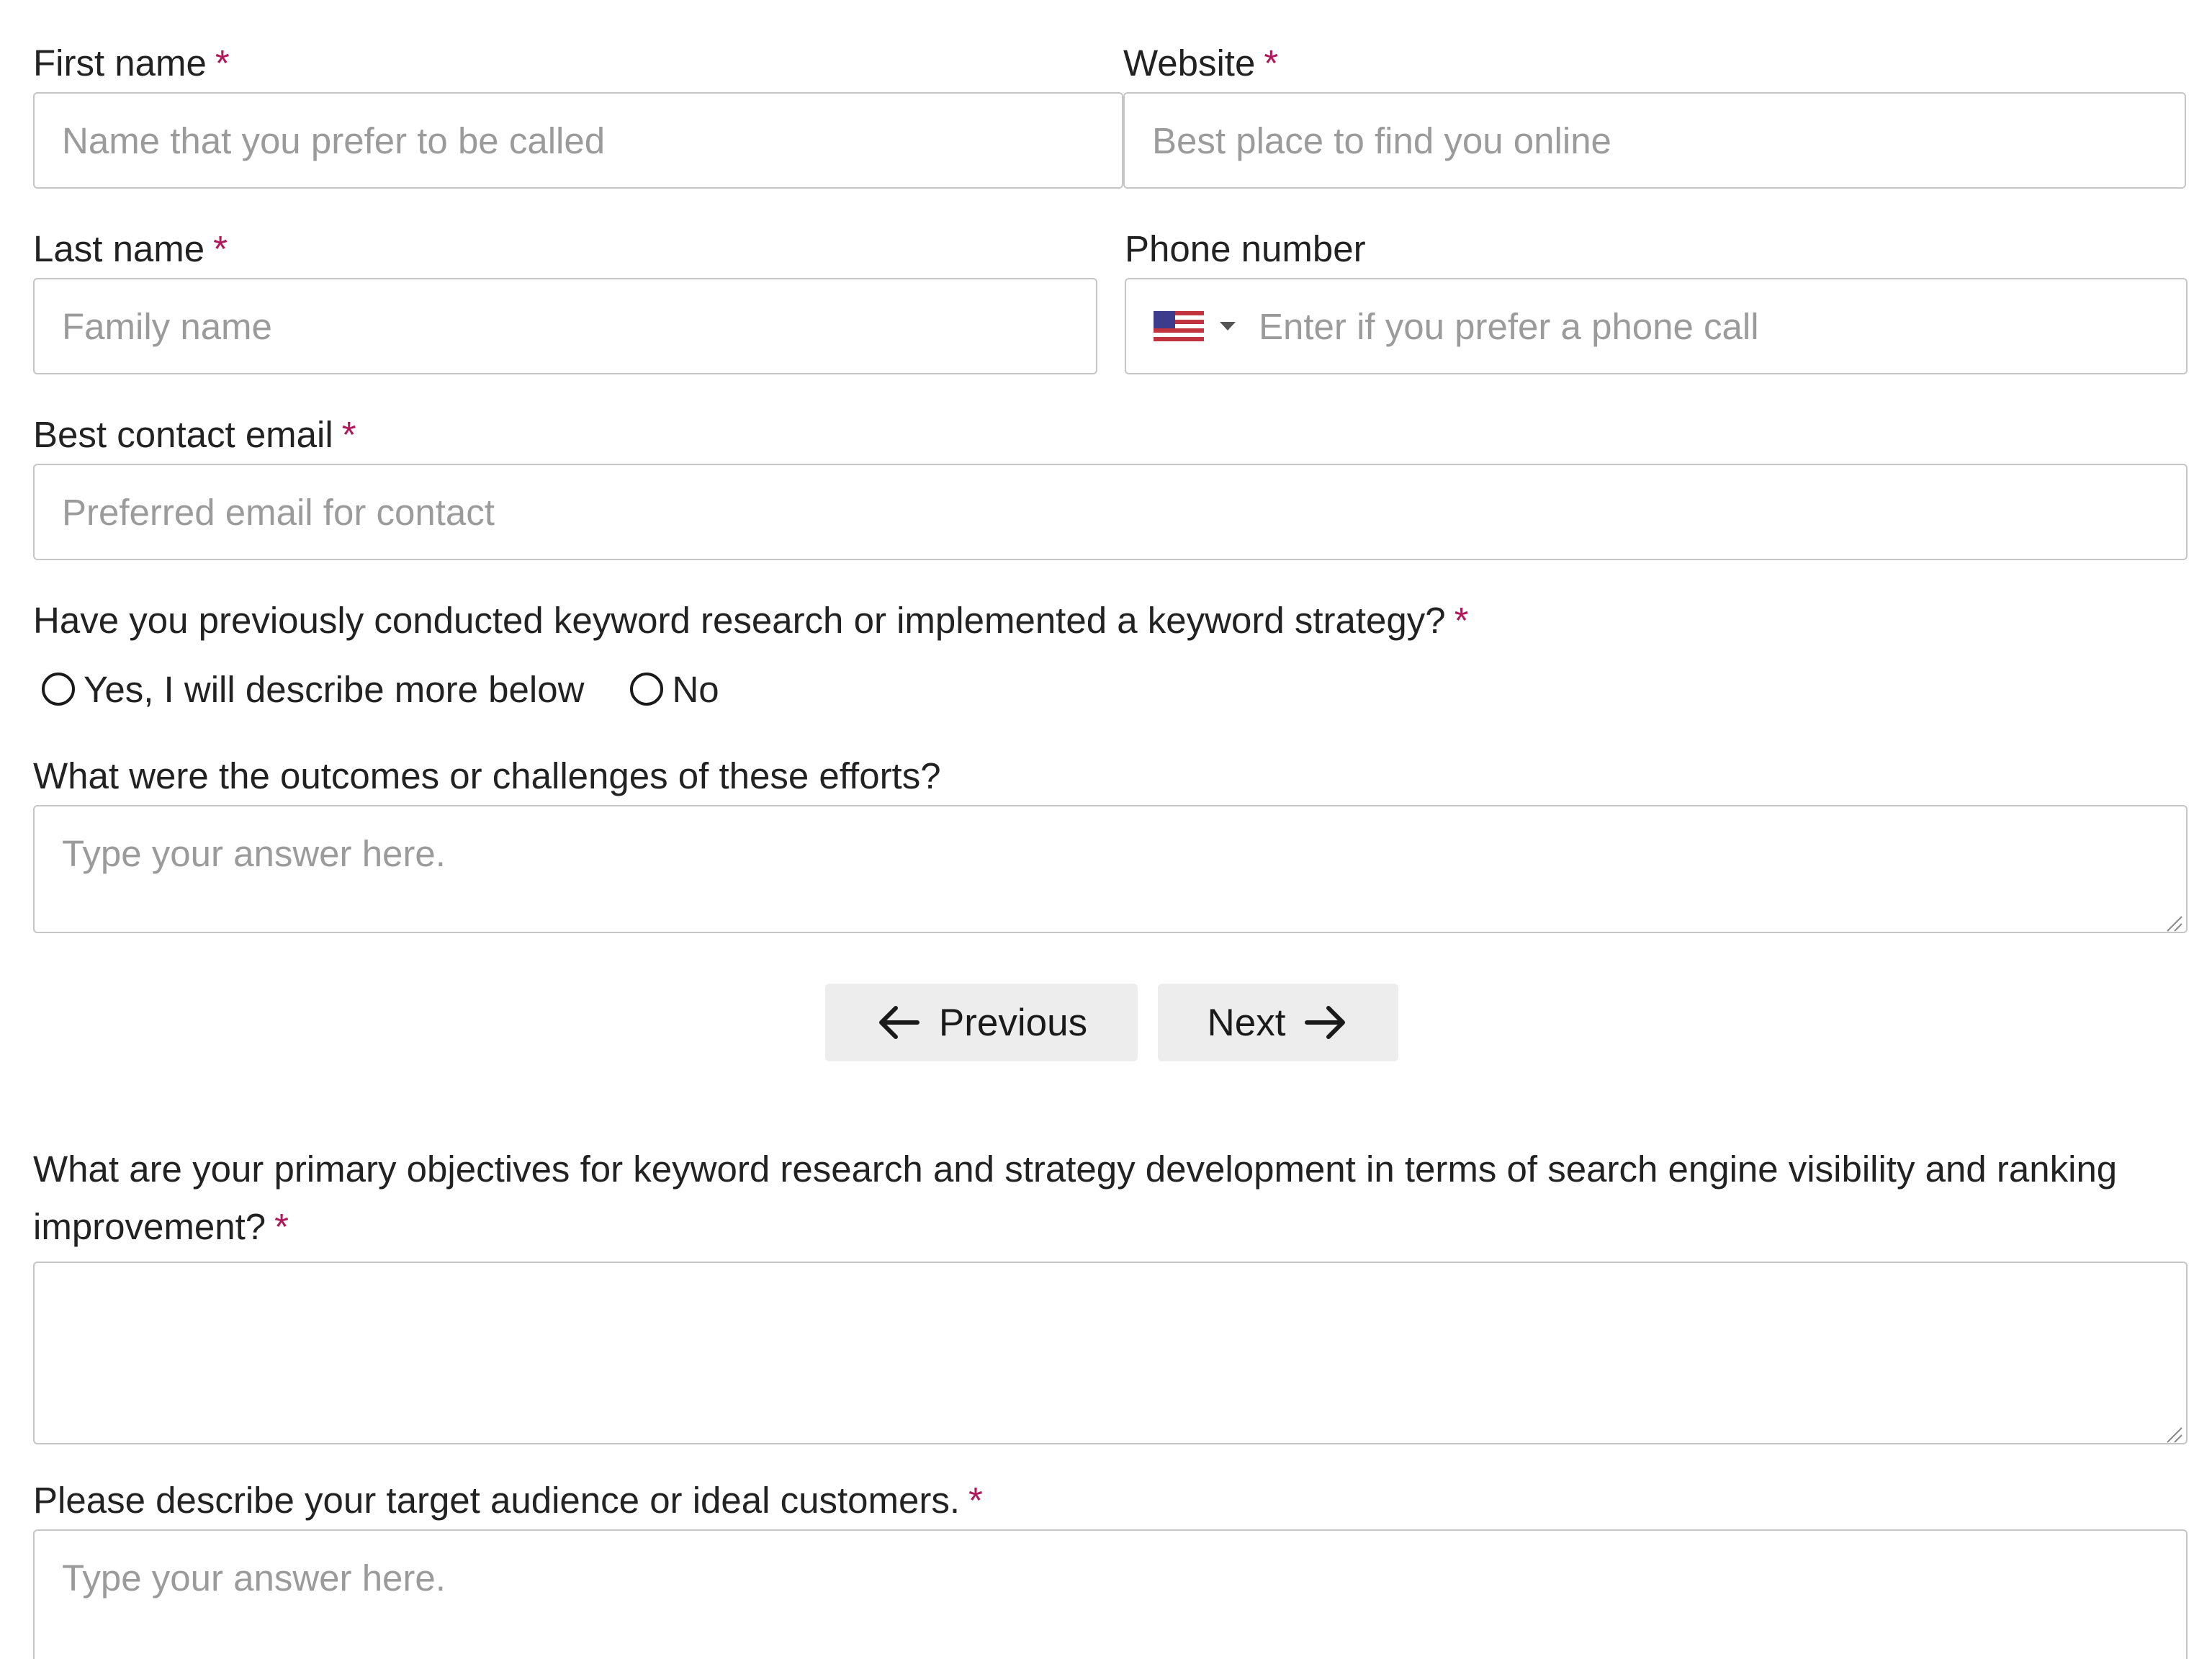  I want to click on first-name-field: First name *, so click(578, 116).